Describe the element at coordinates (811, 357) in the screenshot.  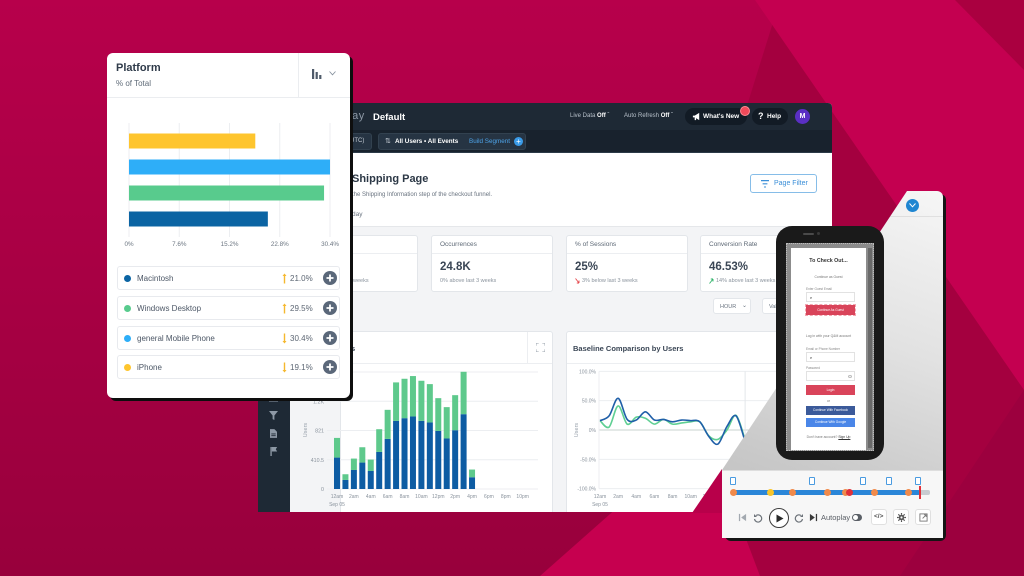
I see `email-value: e` at that location.